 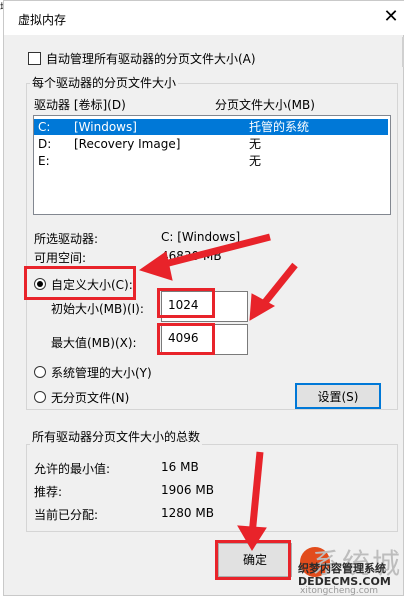 What do you see at coordinates (342, 568) in the screenshot?
I see `watermark-line1: 织梦内容管理系统` at bounding box center [342, 568].